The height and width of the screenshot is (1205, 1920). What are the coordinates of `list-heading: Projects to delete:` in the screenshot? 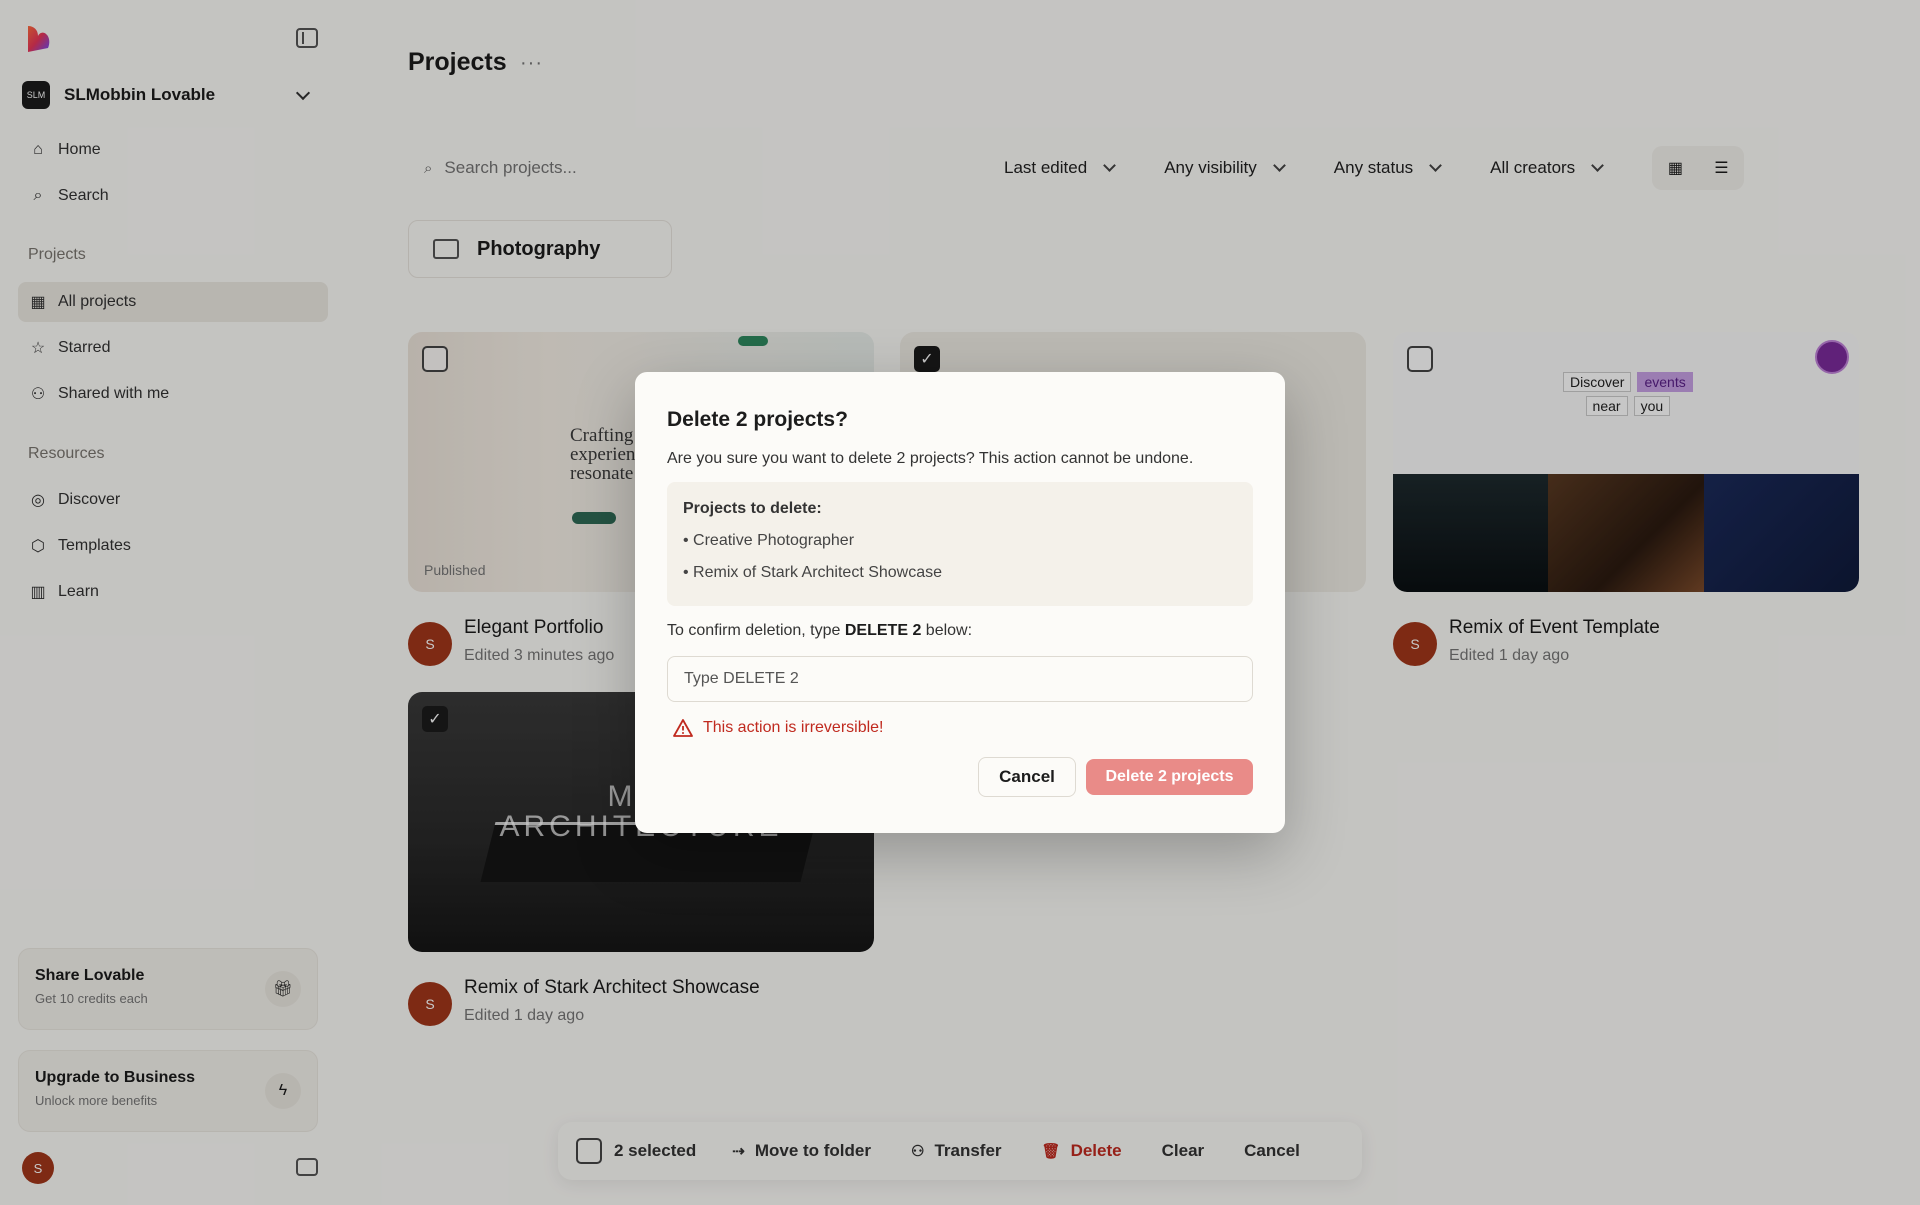 It's located at (752, 508).